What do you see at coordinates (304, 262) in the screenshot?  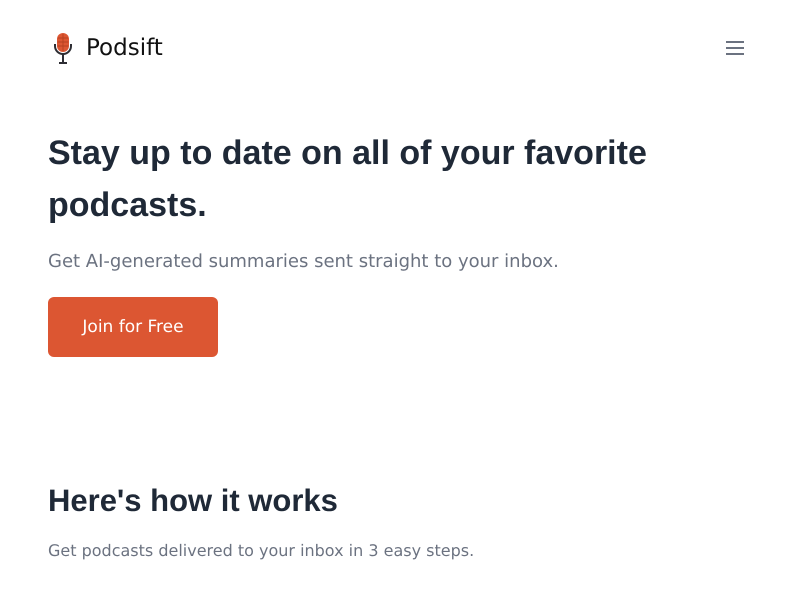 I see `hero-subtitle: Get AI-generated summaries sent straight to your inbox.` at bounding box center [304, 262].